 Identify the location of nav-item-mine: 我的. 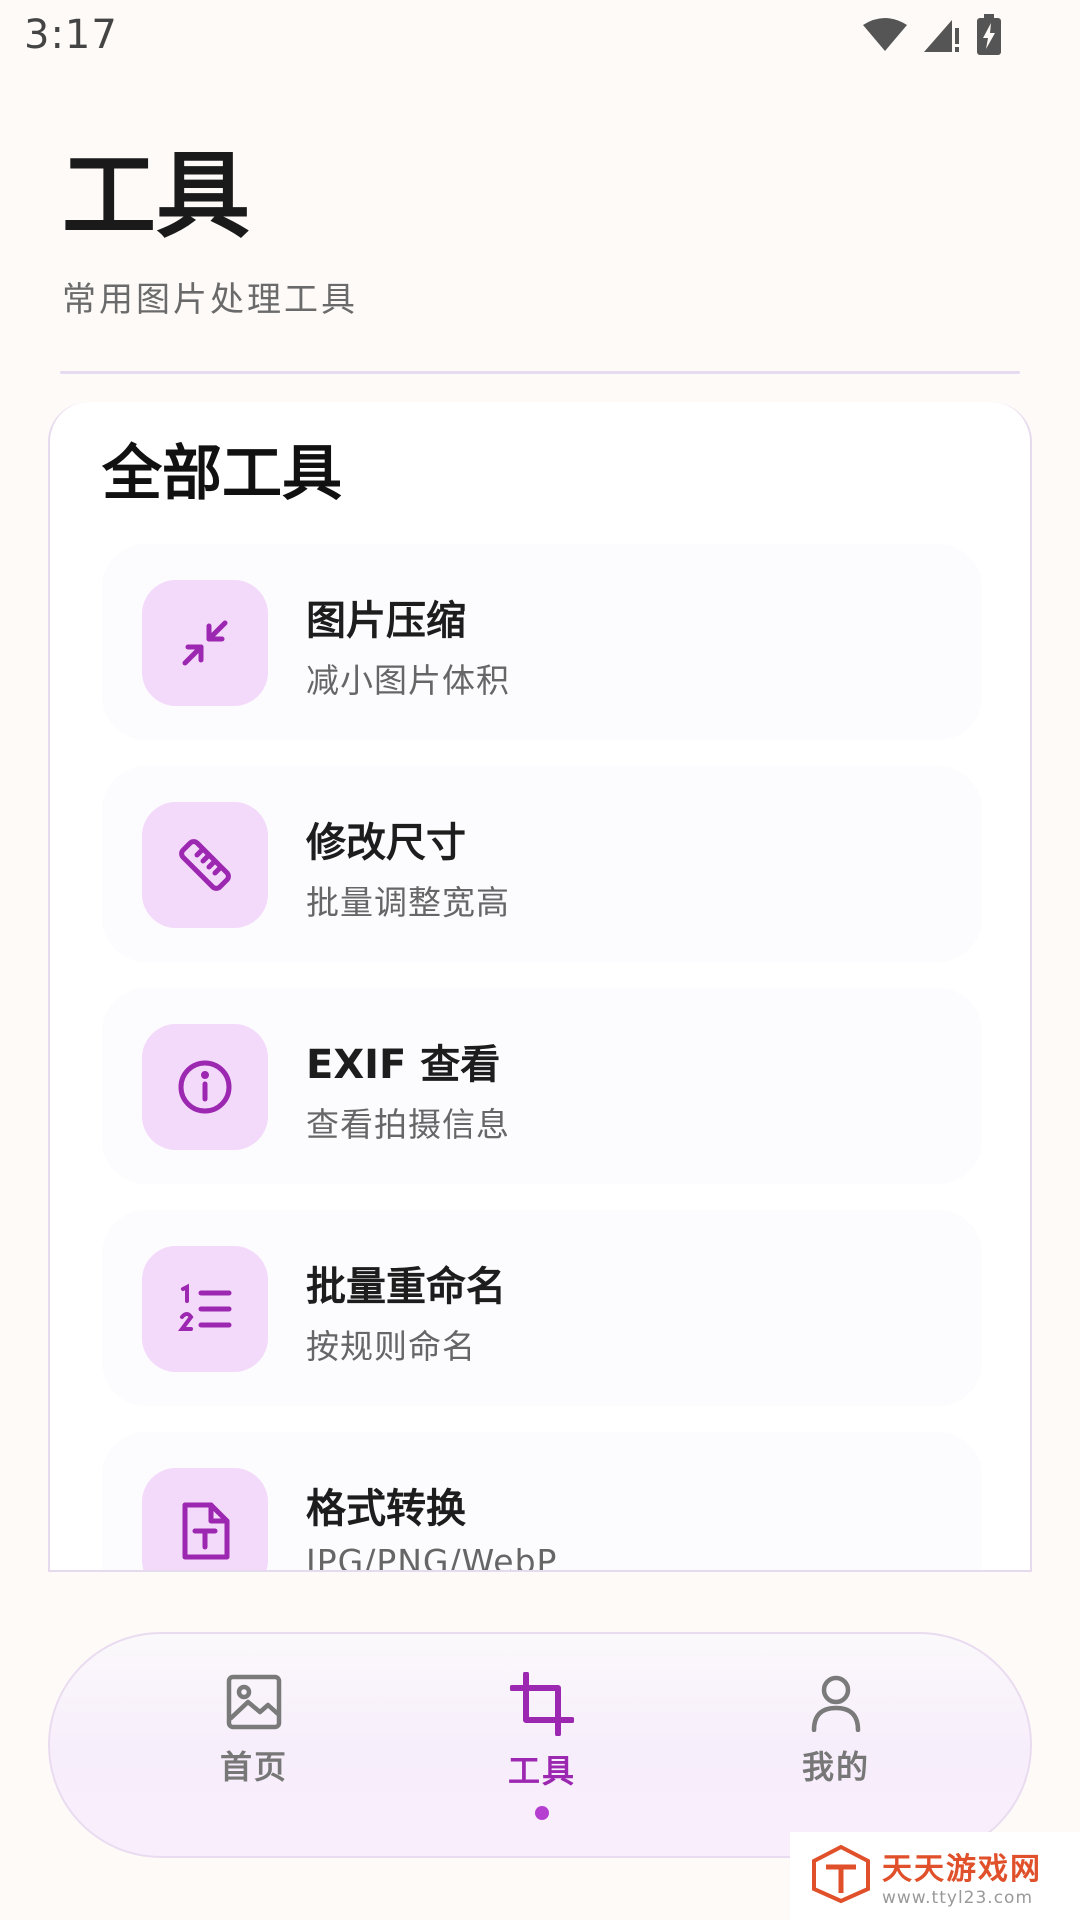
(836, 1730).